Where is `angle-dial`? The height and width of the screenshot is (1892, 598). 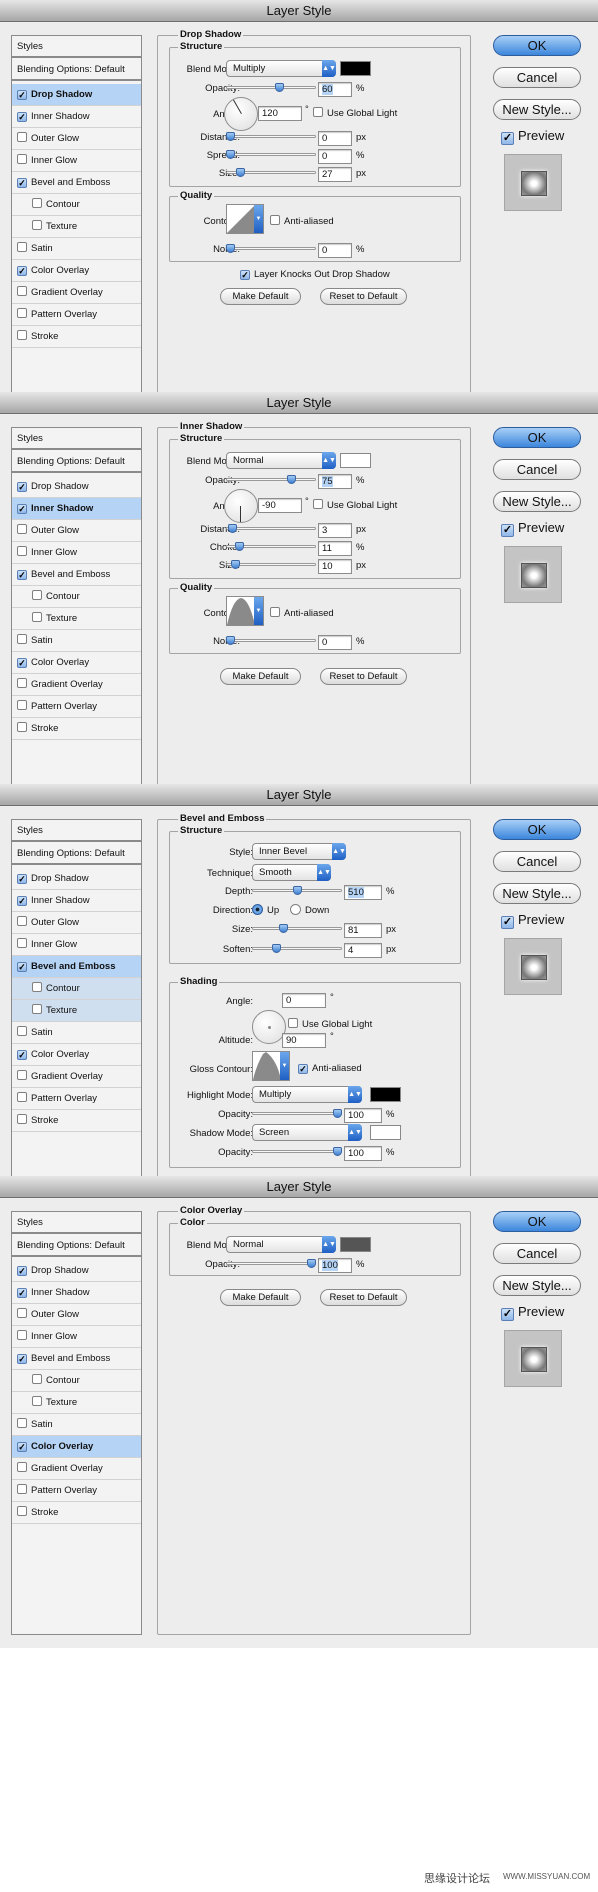
angle-dial is located at coordinates (241, 506).